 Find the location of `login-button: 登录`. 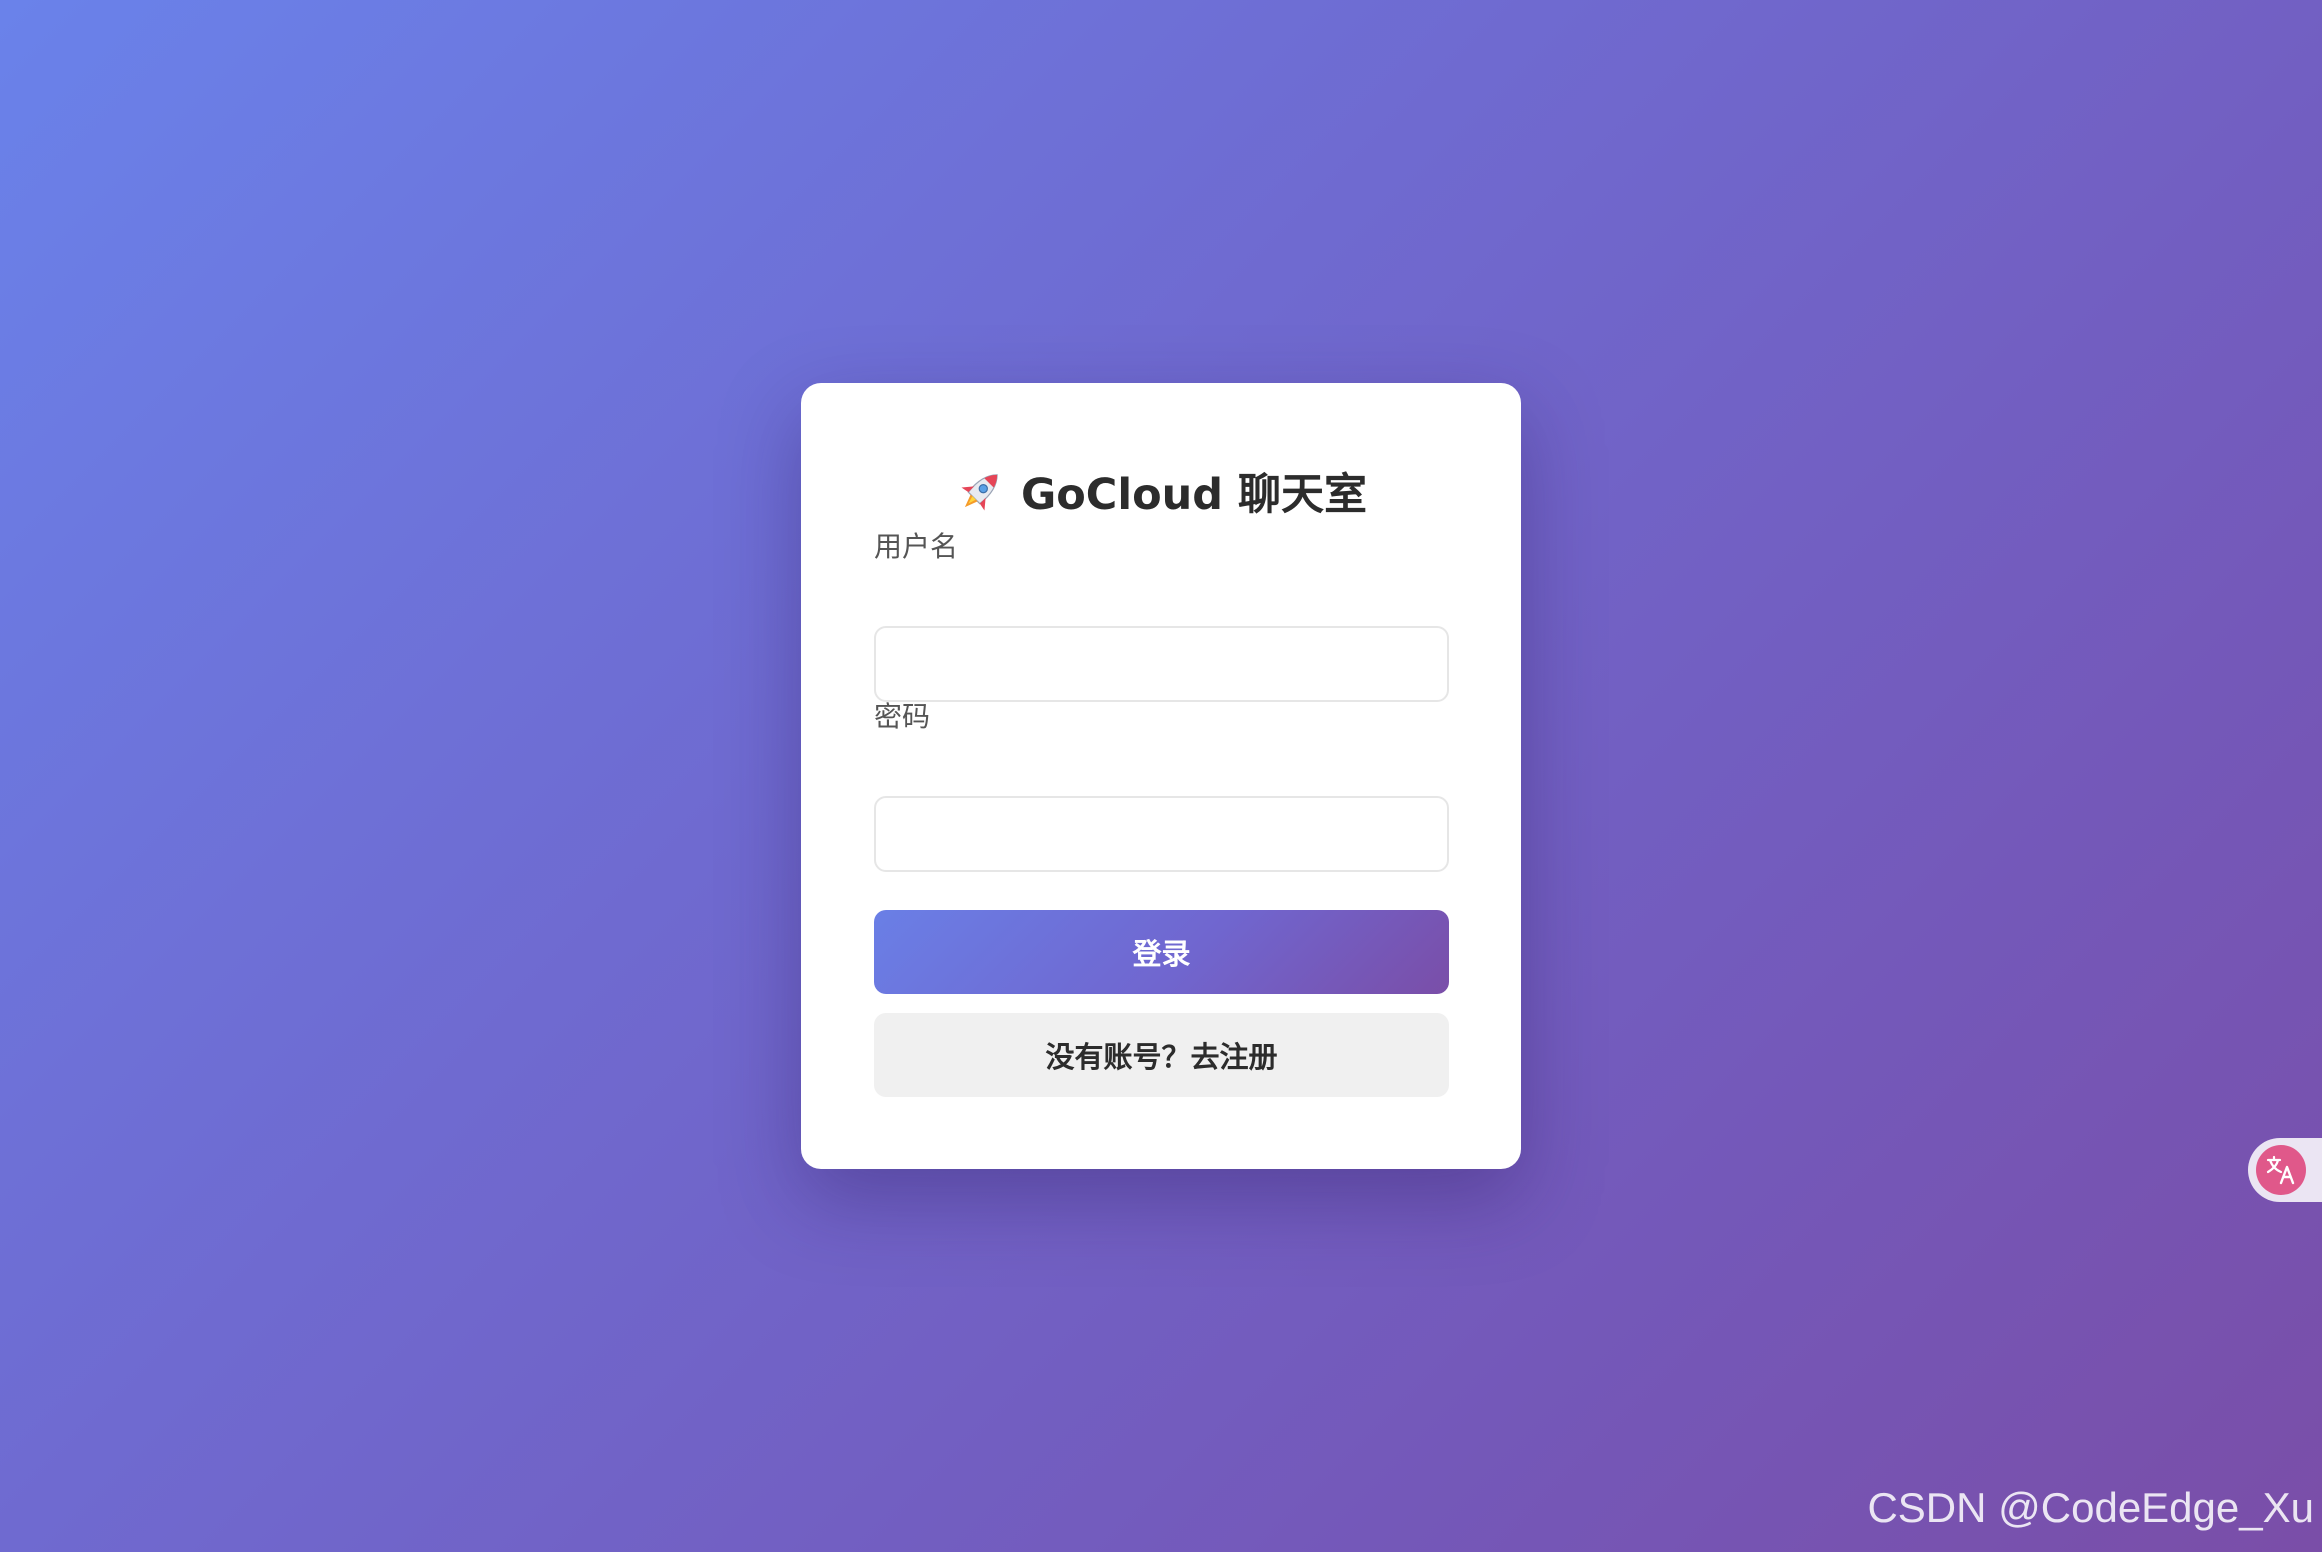

login-button: 登录 is located at coordinates (1161, 952).